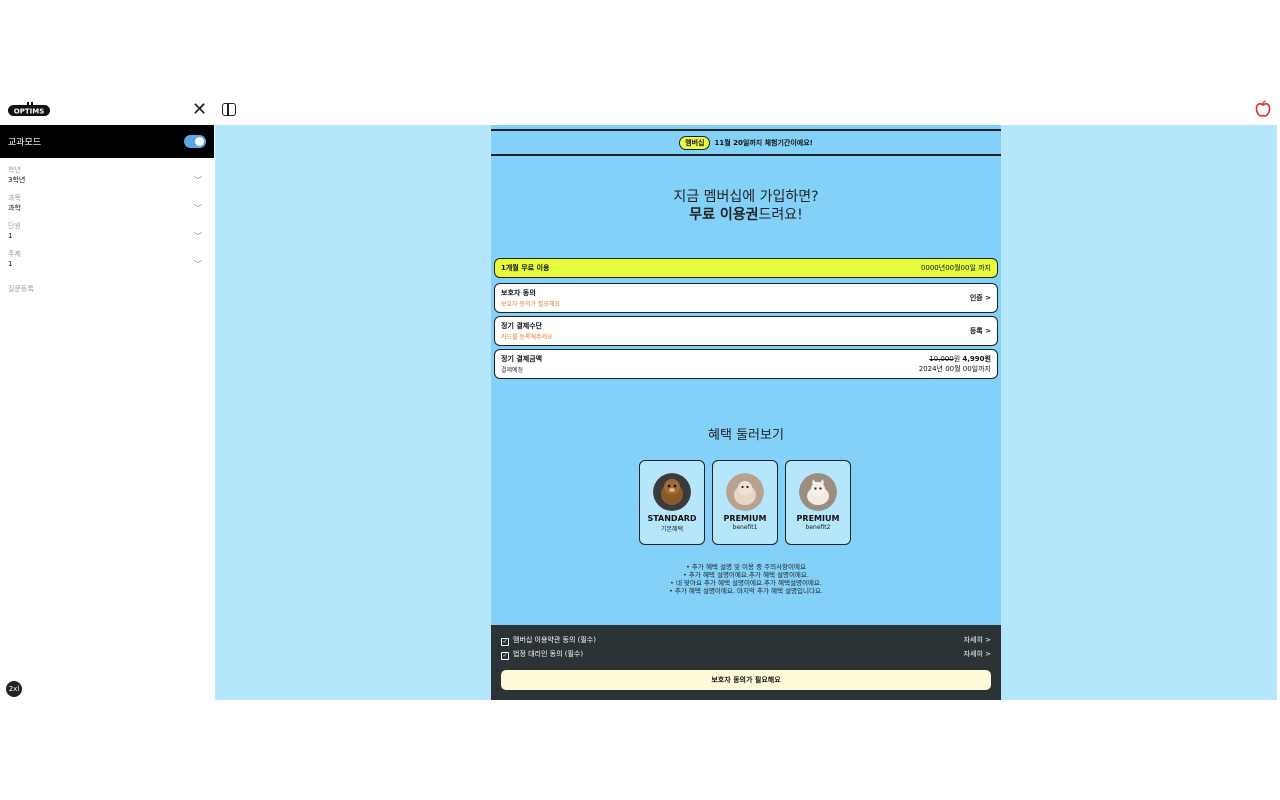 Image resolution: width=1280 pixels, height=800 pixels. What do you see at coordinates (527, 337) in the screenshot?
I see `payment-method-sub: 카드를 등록해주세요` at bounding box center [527, 337].